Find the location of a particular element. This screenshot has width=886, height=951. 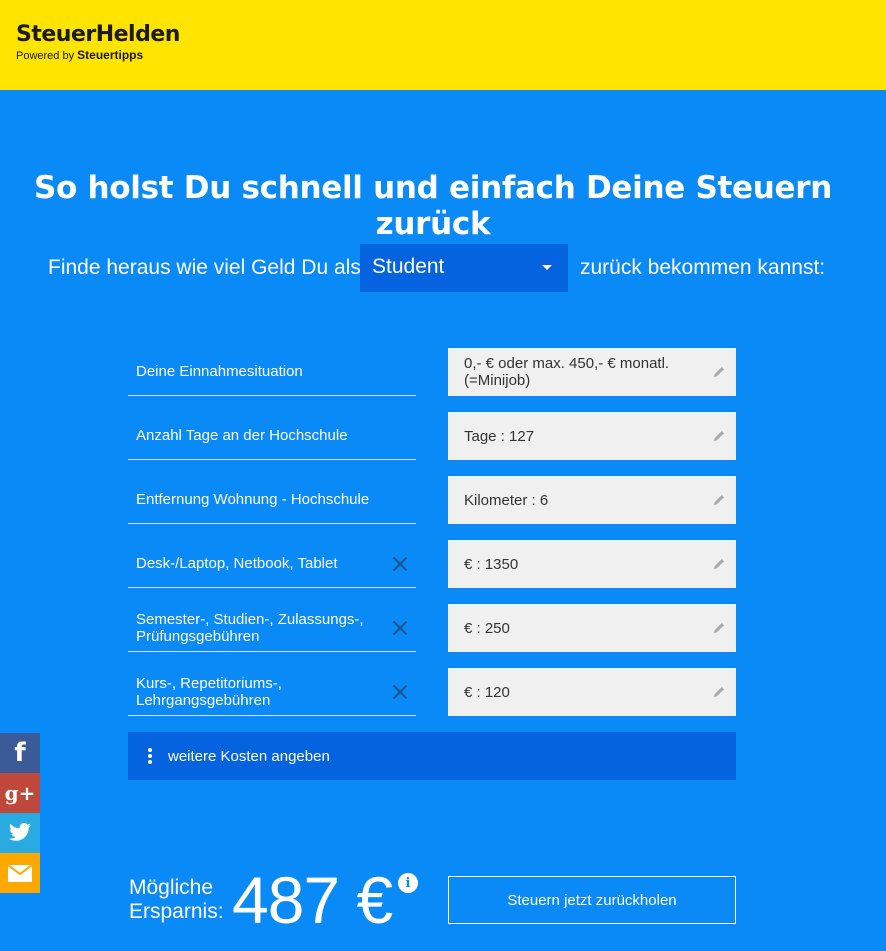

row-label: Kurs-, Repetitoriums-, Lehrgangsgebühren is located at coordinates (272, 692).